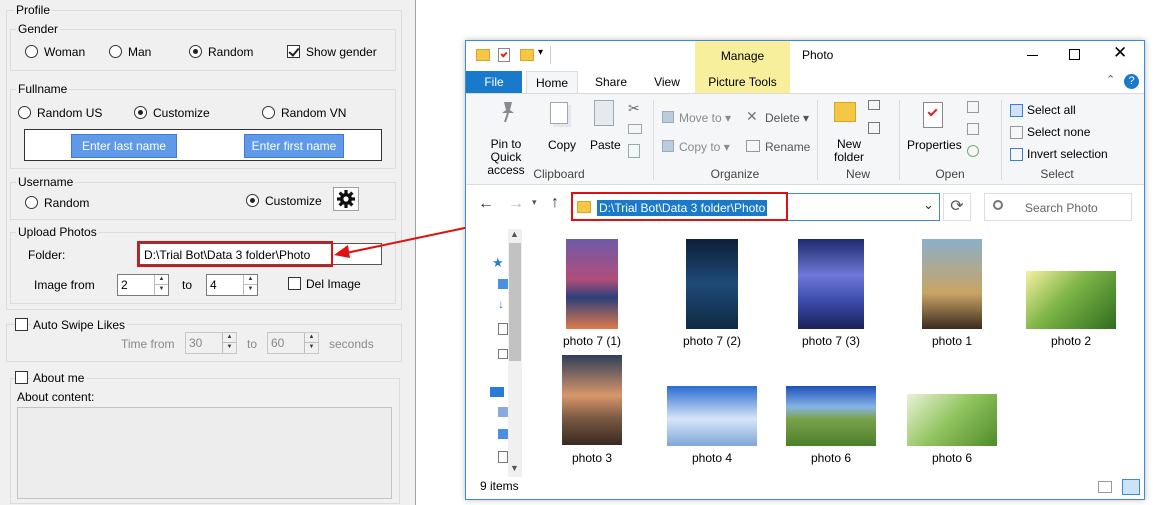  I want to click on history-icon, so click(973, 151).